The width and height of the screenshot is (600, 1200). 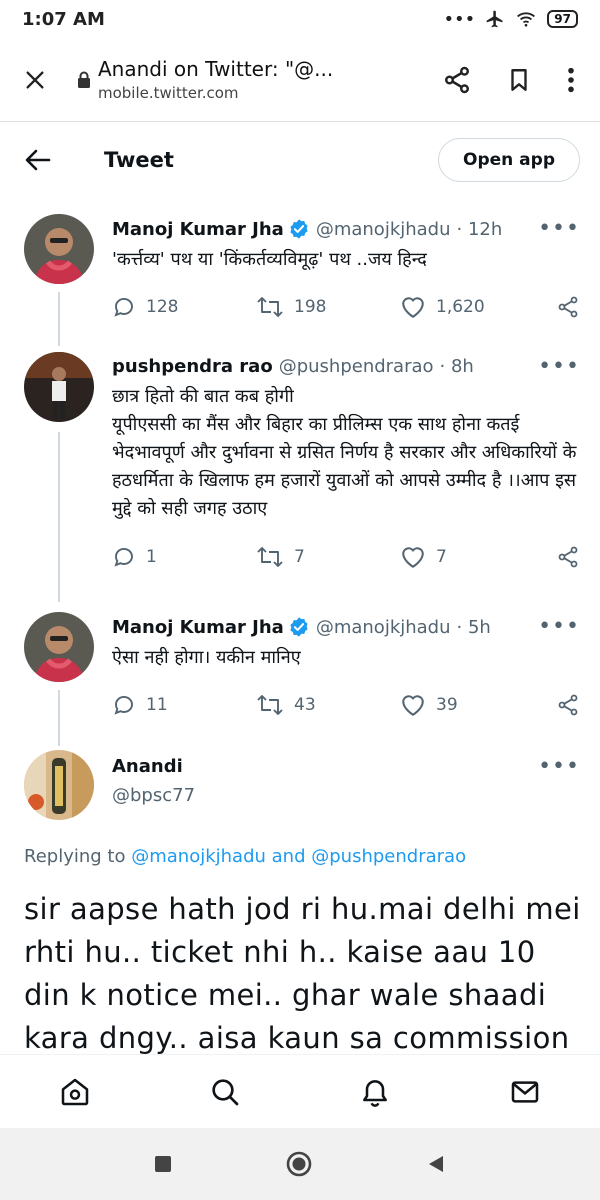 What do you see at coordinates (510, 19) in the screenshot?
I see `status-icons: ••• 97` at bounding box center [510, 19].